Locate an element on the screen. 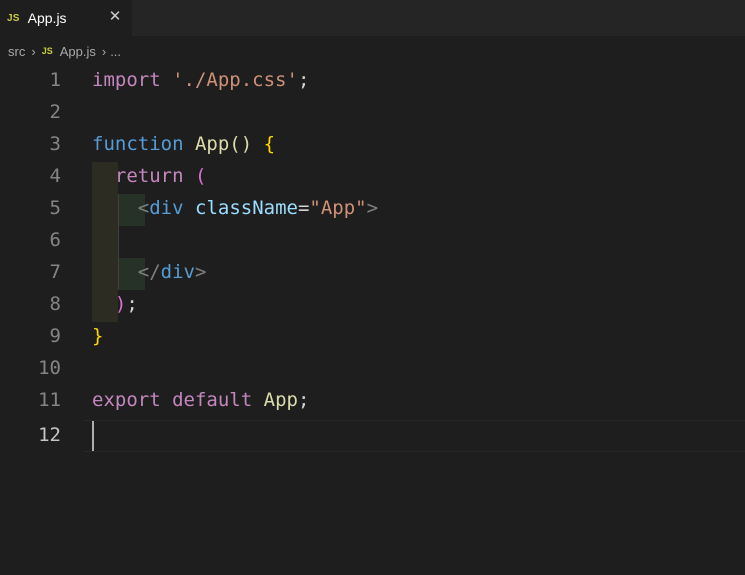 This screenshot has width=745, height=575. code-line: 10 is located at coordinates (372, 368).